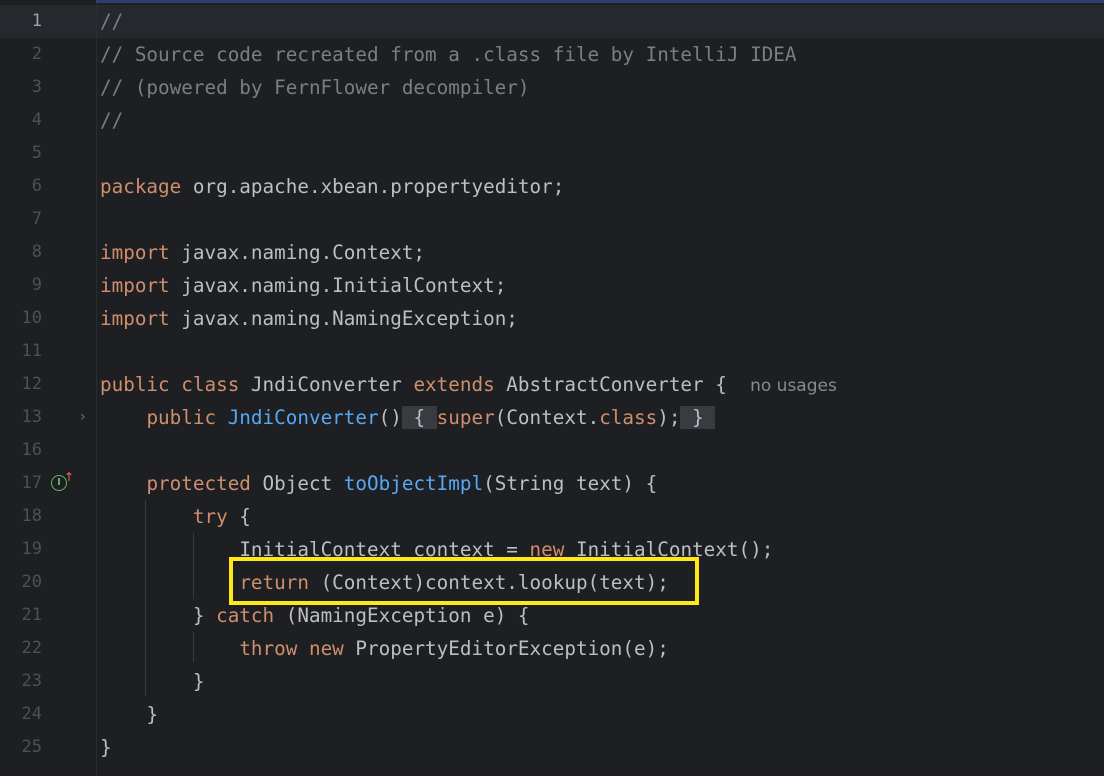 The image size is (1104, 776). I want to click on code-line: throw new PropertyEditorException(e);, so click(384, 648).